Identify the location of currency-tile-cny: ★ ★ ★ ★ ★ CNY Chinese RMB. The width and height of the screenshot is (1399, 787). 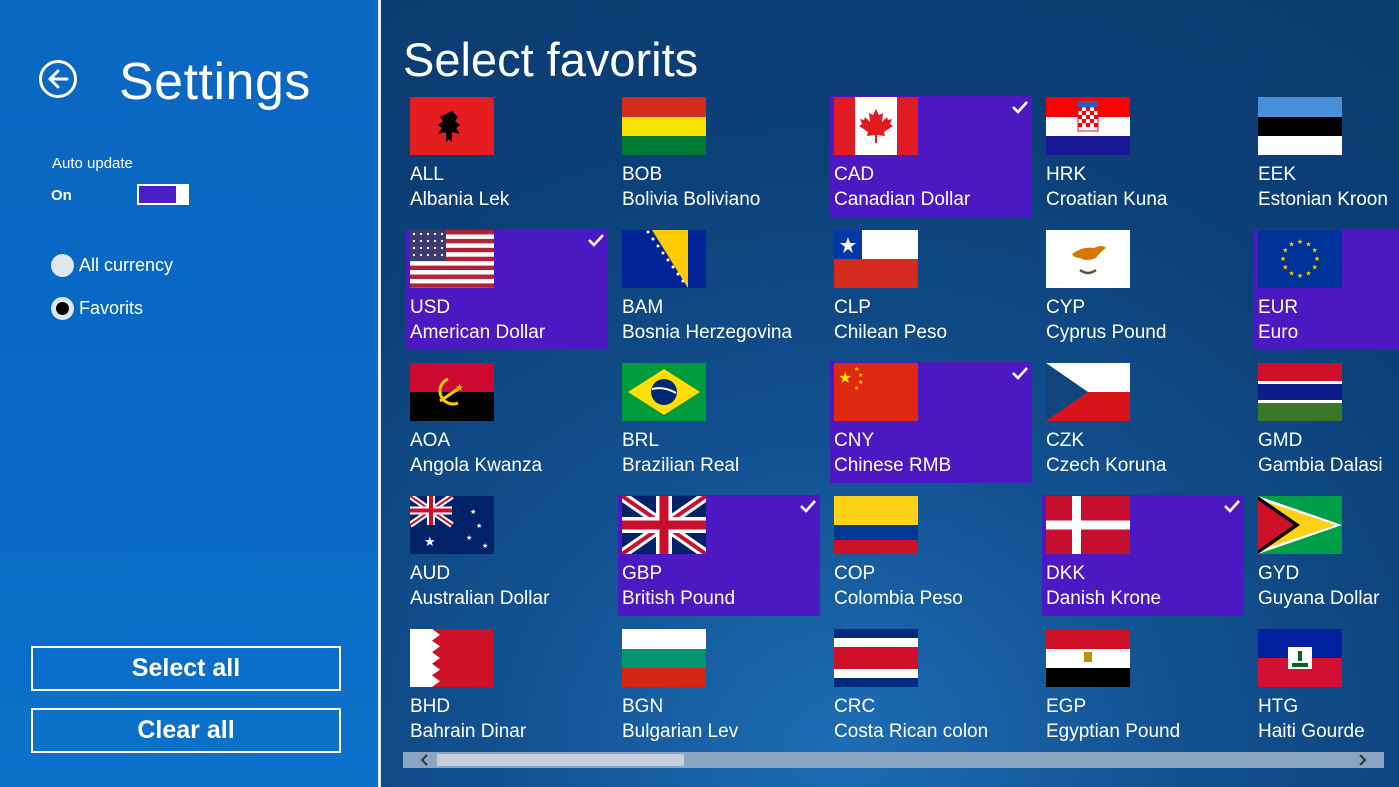
(931, 422).